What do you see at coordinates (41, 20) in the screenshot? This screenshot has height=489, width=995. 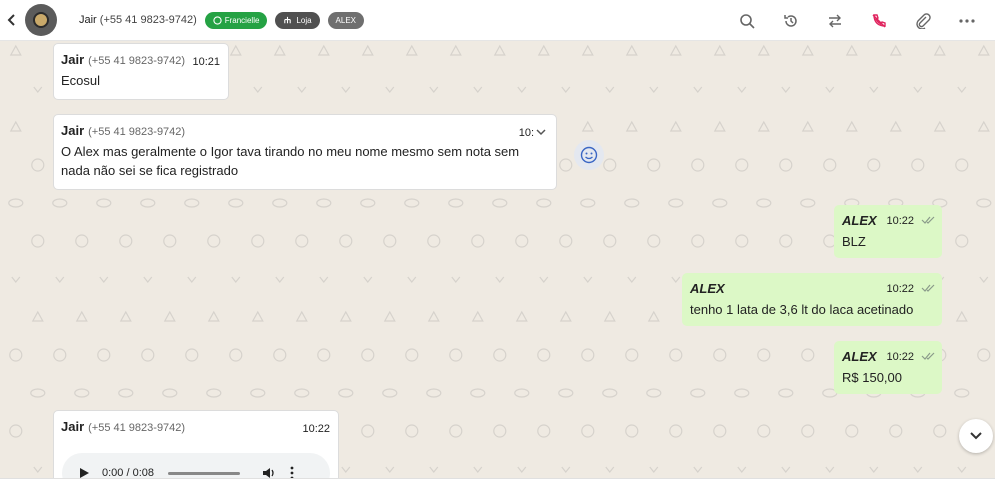 I see `avatar` at bounding box center [41, 20].